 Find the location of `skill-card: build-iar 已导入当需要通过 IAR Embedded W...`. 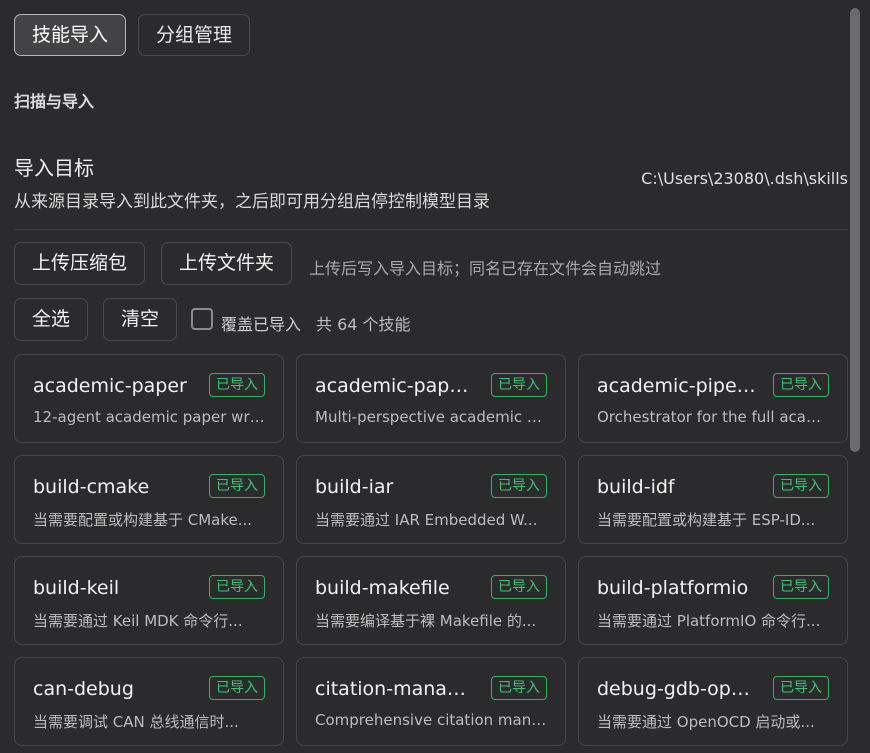

skill-card: build-iar 已导入当需要通过 IAR Embedded W... is located at coordinates (431, 499).